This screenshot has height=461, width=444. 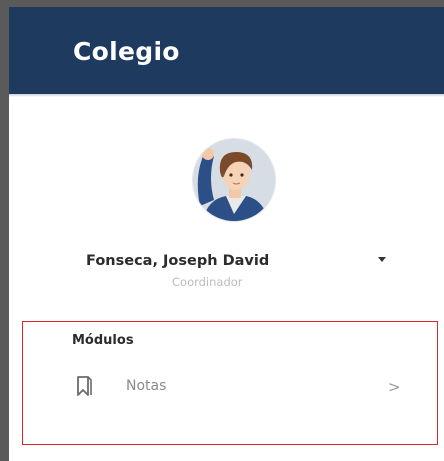 What do you see at coordinates (222, 3) in the screenshot?
I see `window-frame-top` at bounding box center [222, 3].